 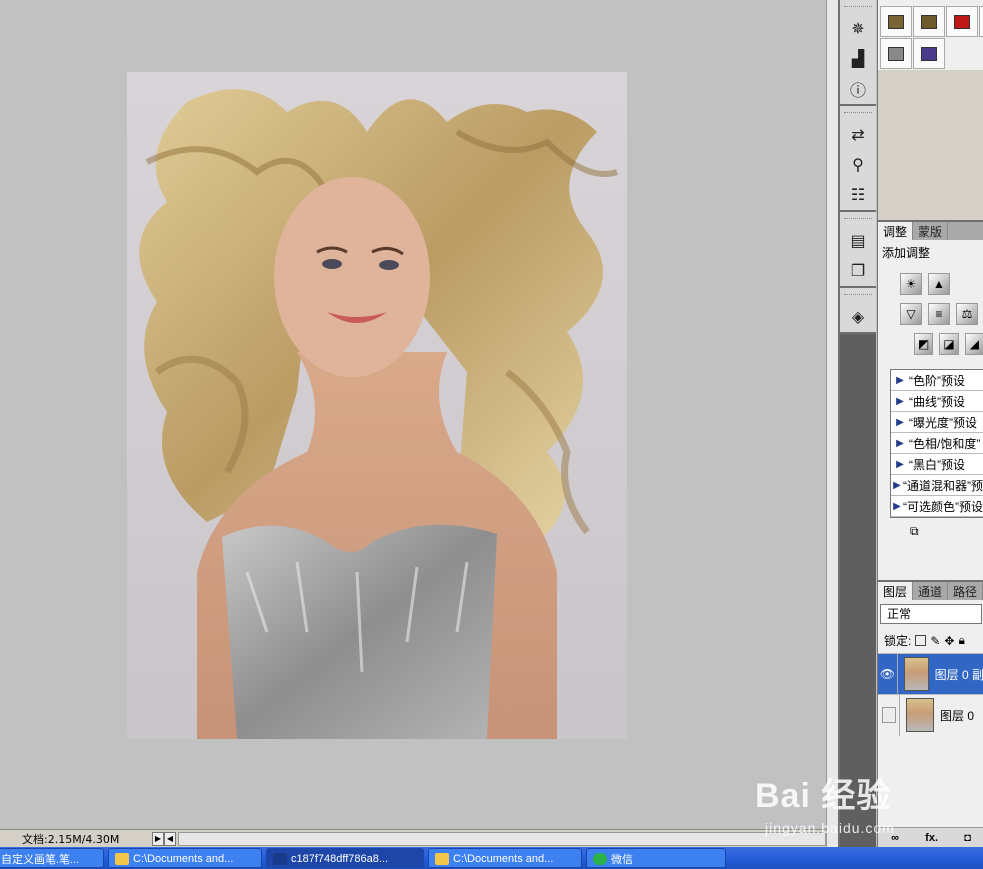 I want to click on preset-channel-mixer: ▶ “通道混和器”预, so click(x=937, y=485).